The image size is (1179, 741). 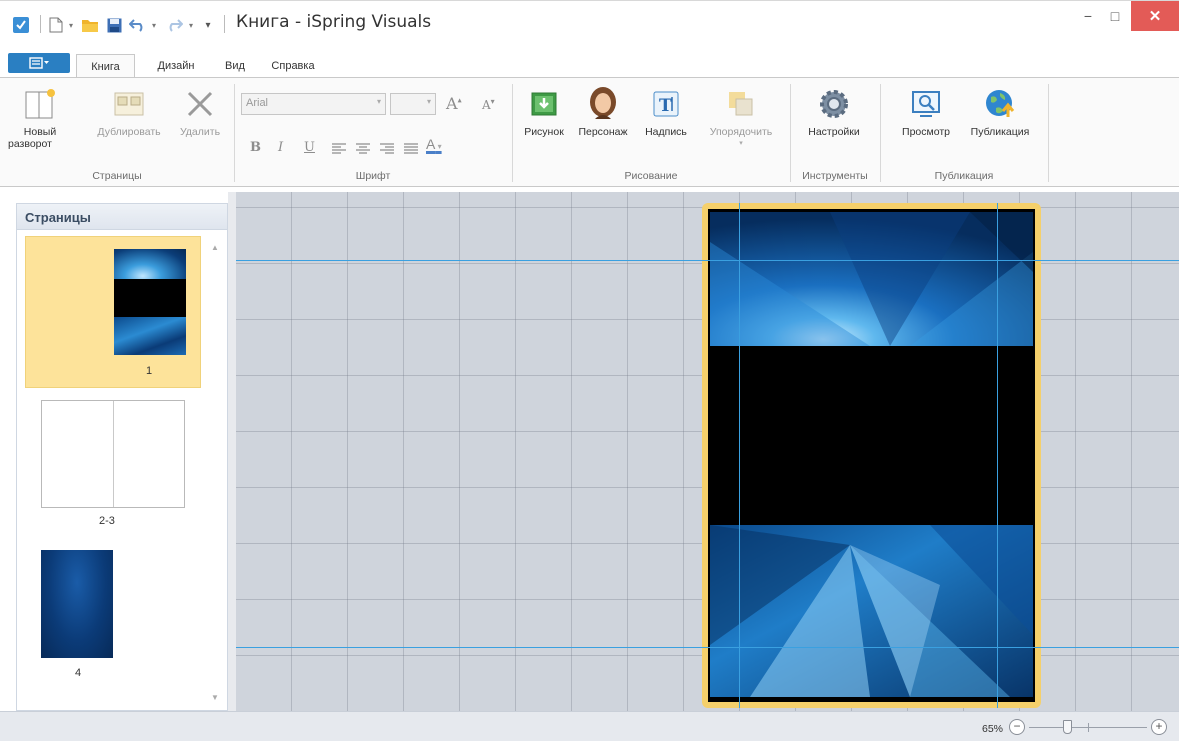 What do you see at coordinates (1155, 16) in the screenshot?
I see `close-button: ✕` at bounding box center [1155, 16].